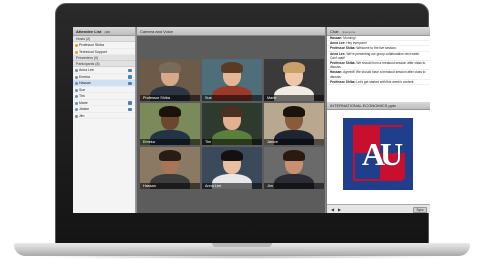  Describe the element at coordinates (85, 64) in the screenshot. I see `participants-group-label: Participants` at that location.